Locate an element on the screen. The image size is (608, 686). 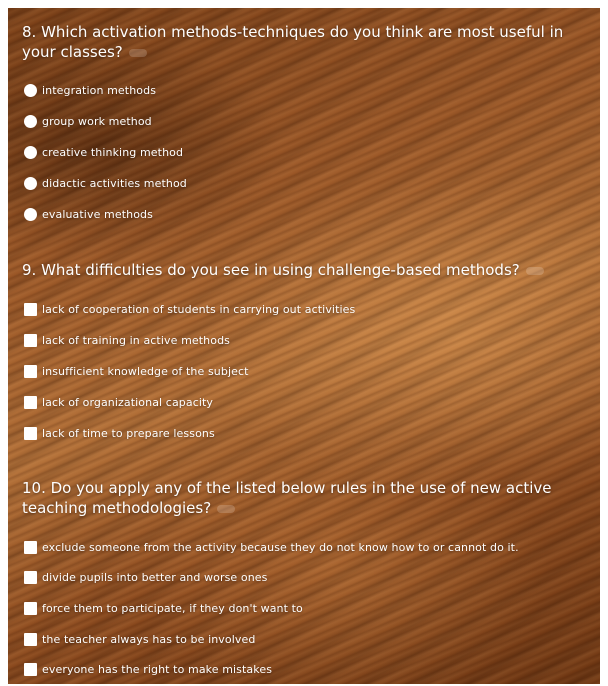
option-label: lack of organizational capacity is located at coordinates (128, 402).